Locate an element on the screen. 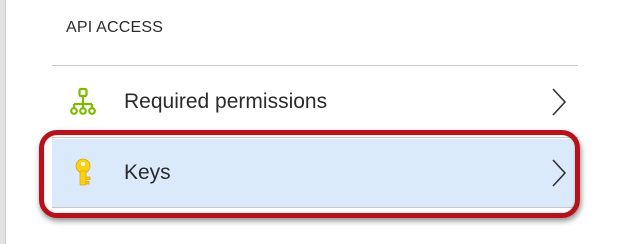 This screenshot has height=244, width=622. key-icon is located at coordinates (83, 172).